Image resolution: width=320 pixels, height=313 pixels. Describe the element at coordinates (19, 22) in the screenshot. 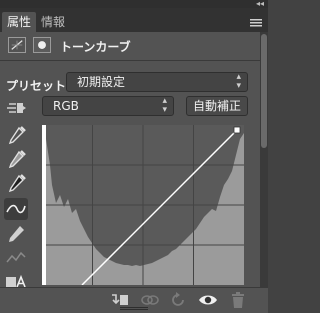

I see `tab-properties: 属性` at that location.